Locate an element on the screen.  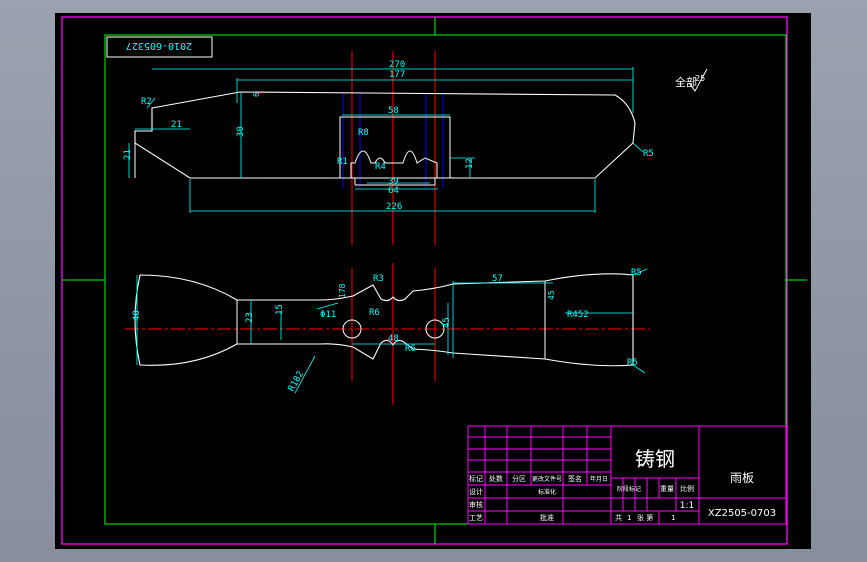
dim-front-hole: Φ11 is located at coordinates (328, 315).